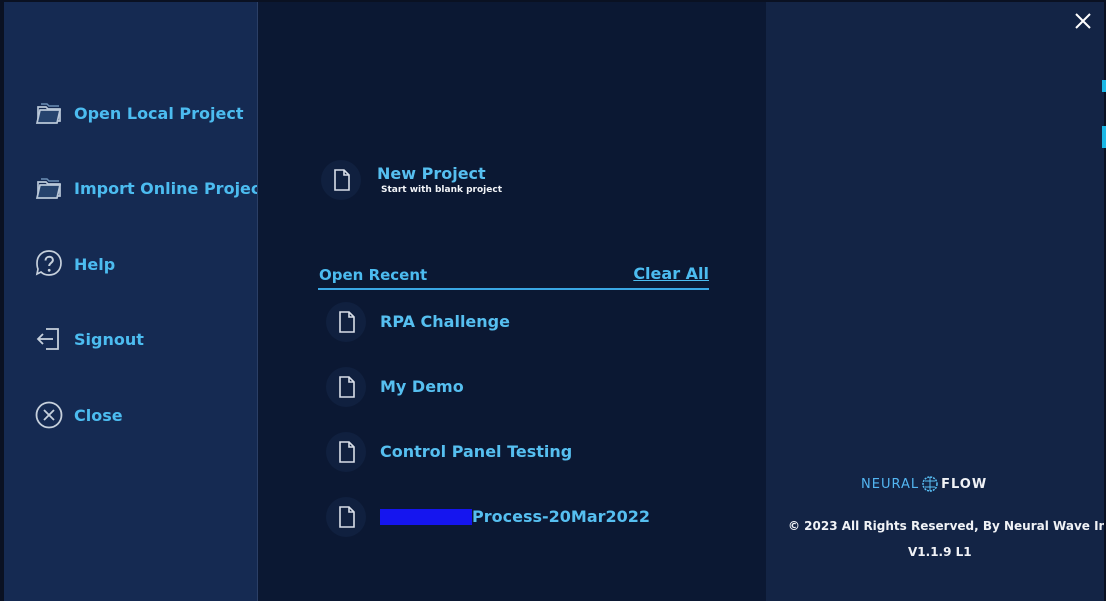 The image size is (1106, 601). Describe the element at coordinates (441, 190) in the screenshot. I see `new-project-subtitle: Start with blank project` at that location.